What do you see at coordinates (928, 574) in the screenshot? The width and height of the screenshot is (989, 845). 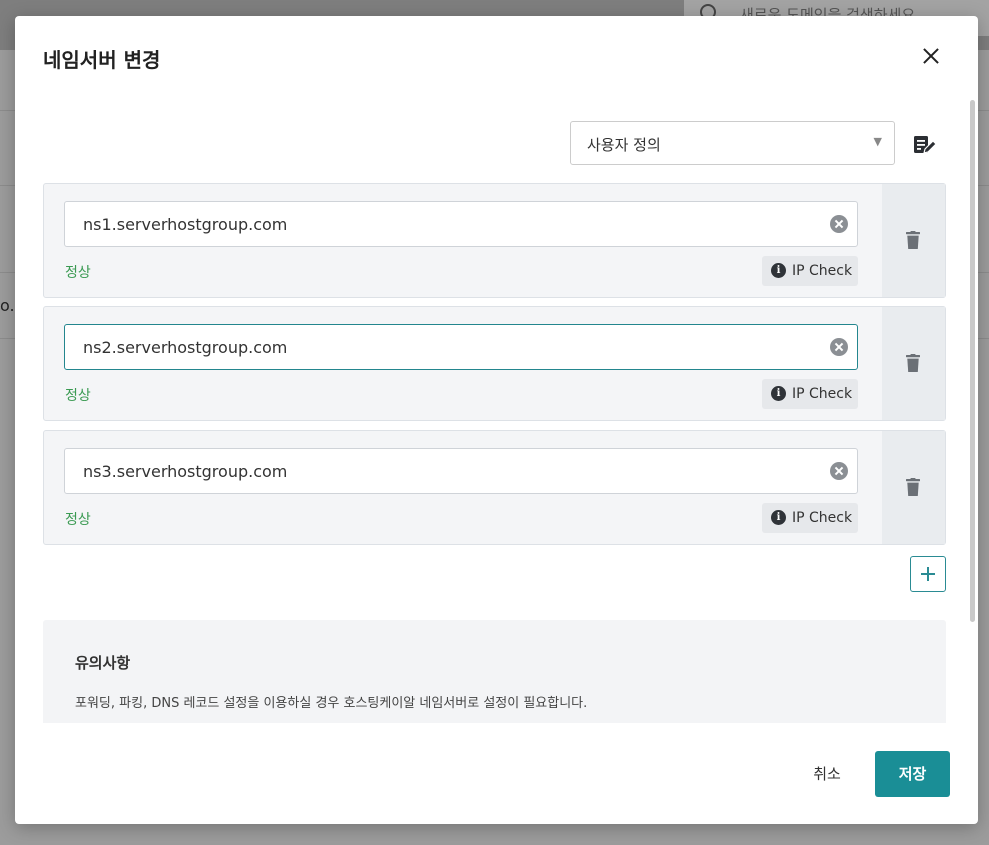 I see `plus-icon` at bounding box center [928, 574].